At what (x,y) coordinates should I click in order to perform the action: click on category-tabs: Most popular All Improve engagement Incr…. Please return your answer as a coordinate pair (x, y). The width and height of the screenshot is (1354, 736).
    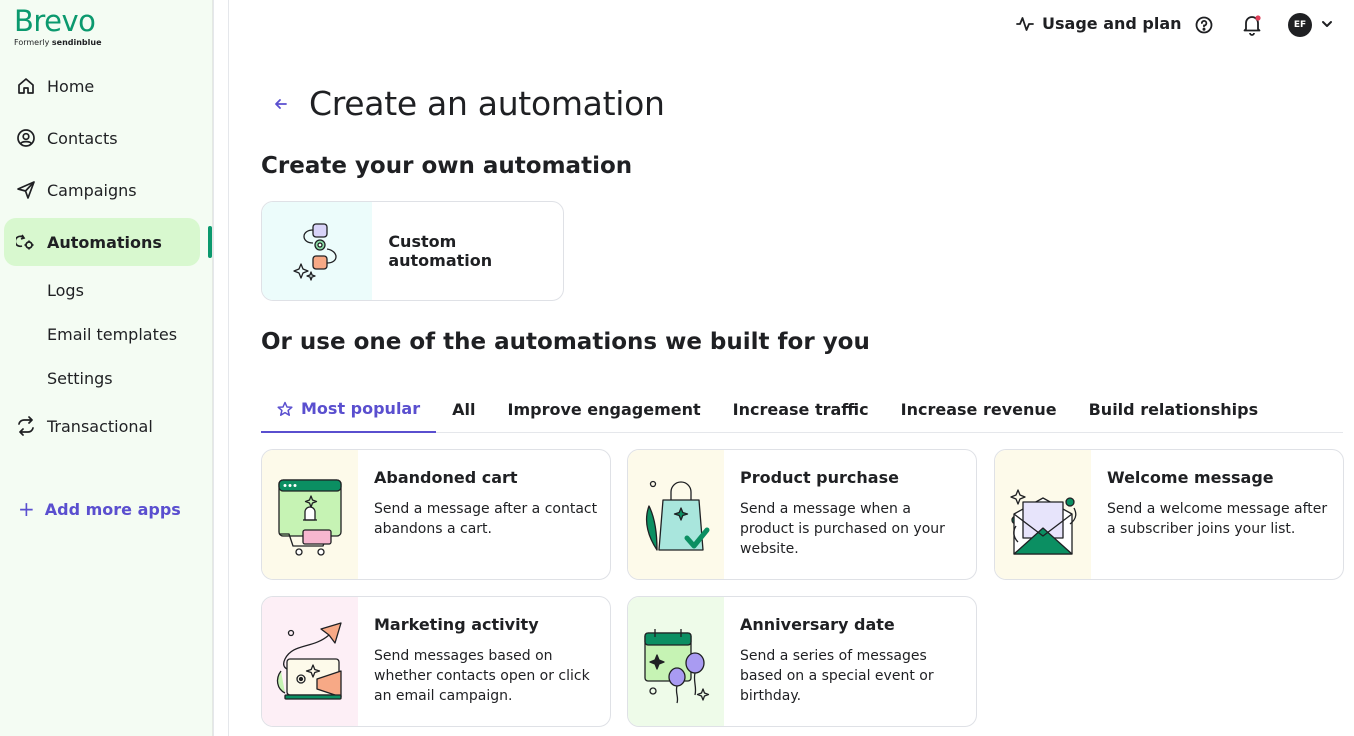
    Looking at the image, I should click on (802, 409).